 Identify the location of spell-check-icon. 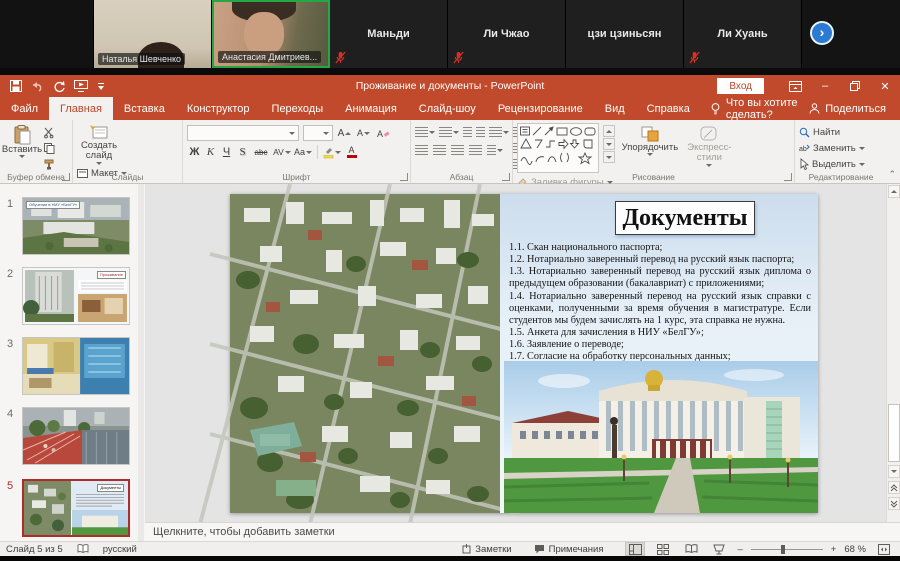
(83, 549).